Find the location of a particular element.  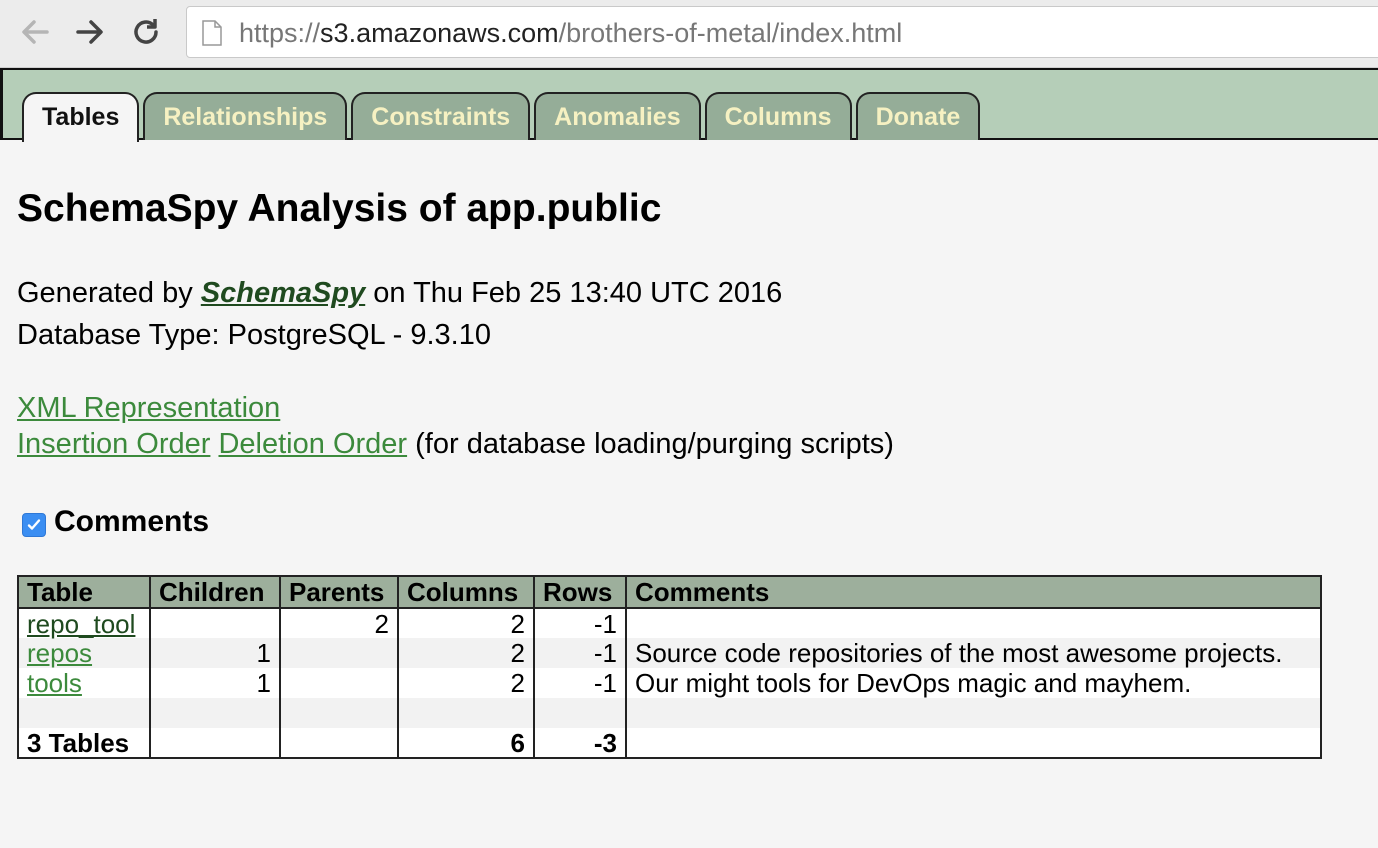

col-header-table: Table is located at coordinates (84, 592).